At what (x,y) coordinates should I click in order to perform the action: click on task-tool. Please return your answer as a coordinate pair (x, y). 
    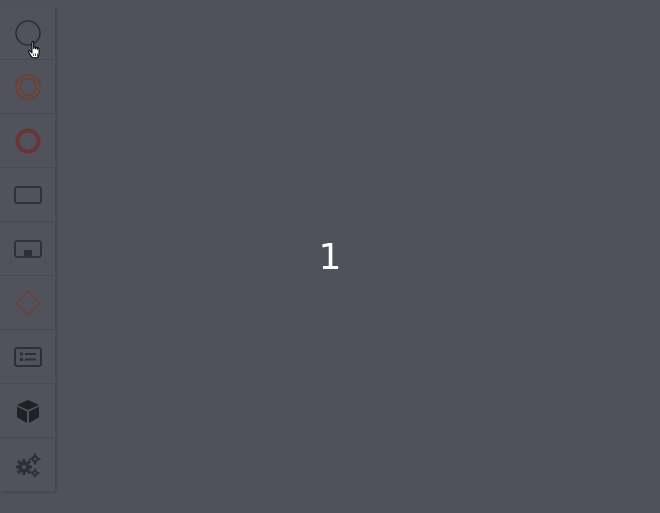
    Looking at the image, I should click on (27, 195).